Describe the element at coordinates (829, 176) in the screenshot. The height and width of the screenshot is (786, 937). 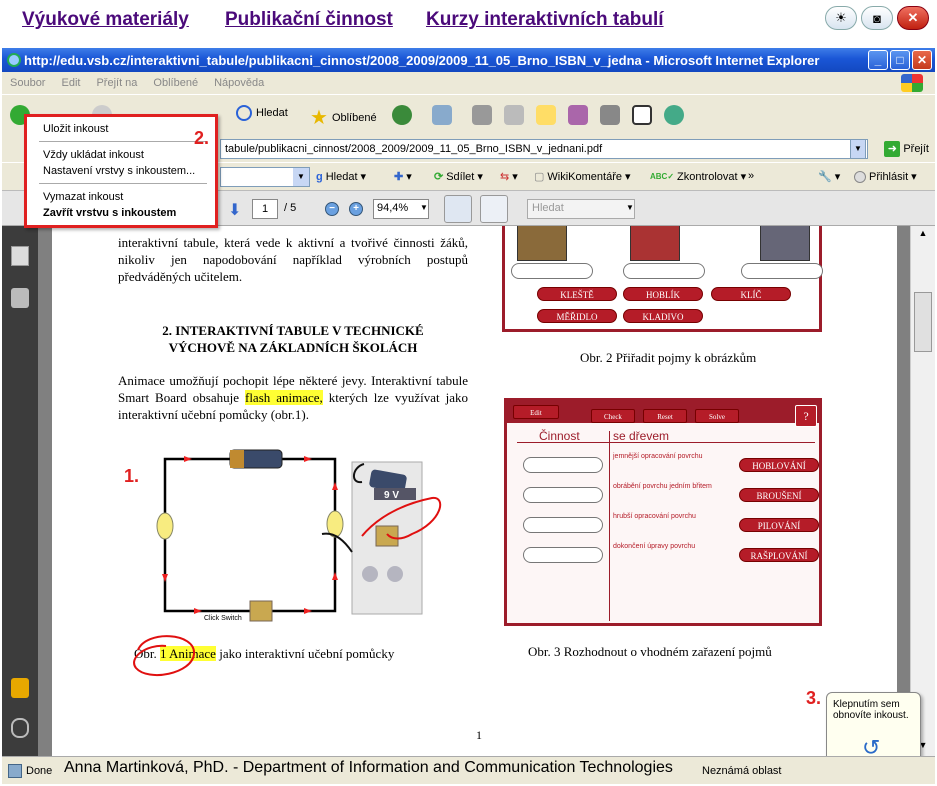
I see `wrench-button: 🔧 ▾` at that location.